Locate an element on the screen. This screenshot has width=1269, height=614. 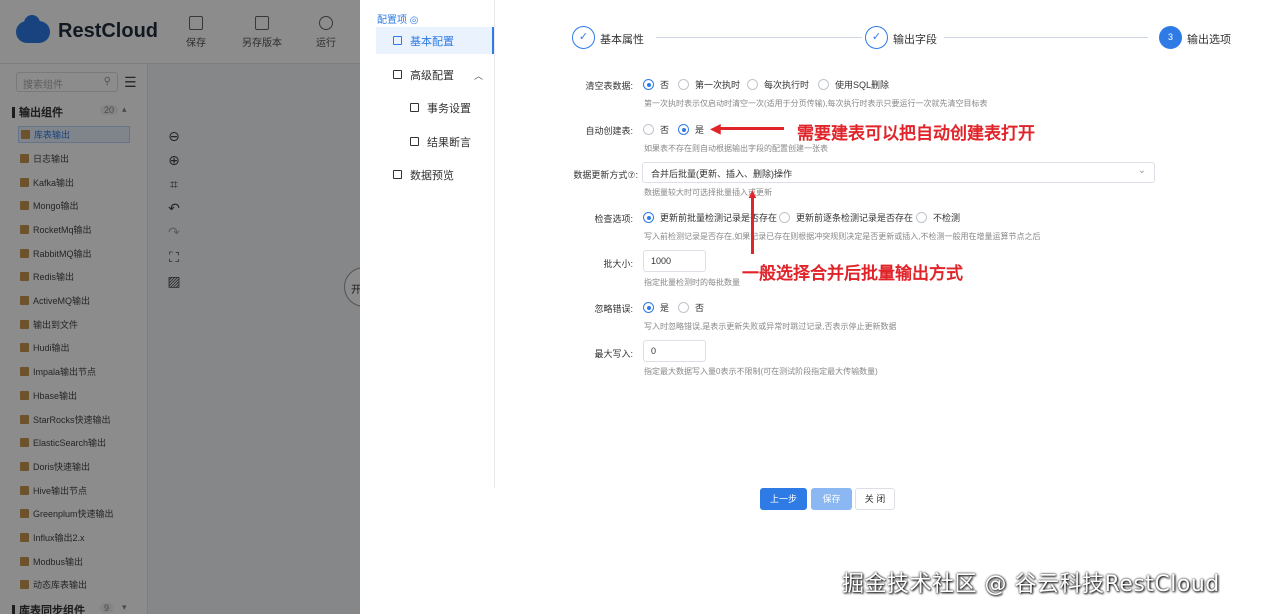
auto-create-label: 自动创建表: is located at coordinates (609, 131).